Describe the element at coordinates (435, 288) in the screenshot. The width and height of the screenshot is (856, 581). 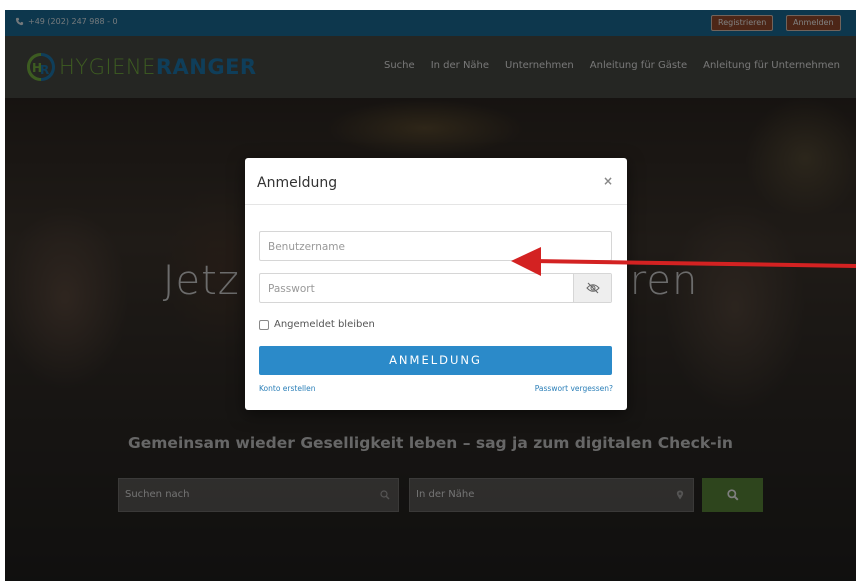
I see `password-field: Passwort` at that location.